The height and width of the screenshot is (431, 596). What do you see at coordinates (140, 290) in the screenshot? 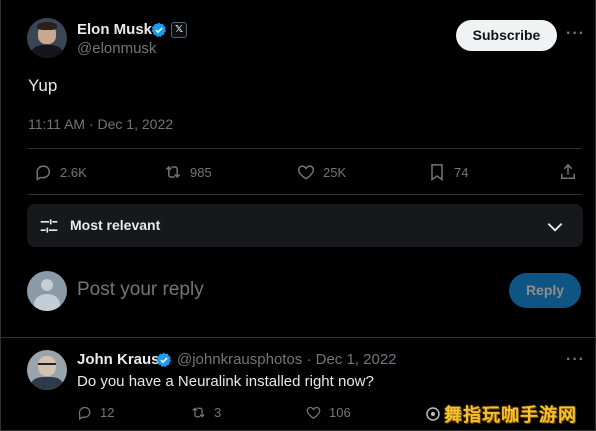
I see `reply-input: Post your reply` at bounding box center [140, 290].